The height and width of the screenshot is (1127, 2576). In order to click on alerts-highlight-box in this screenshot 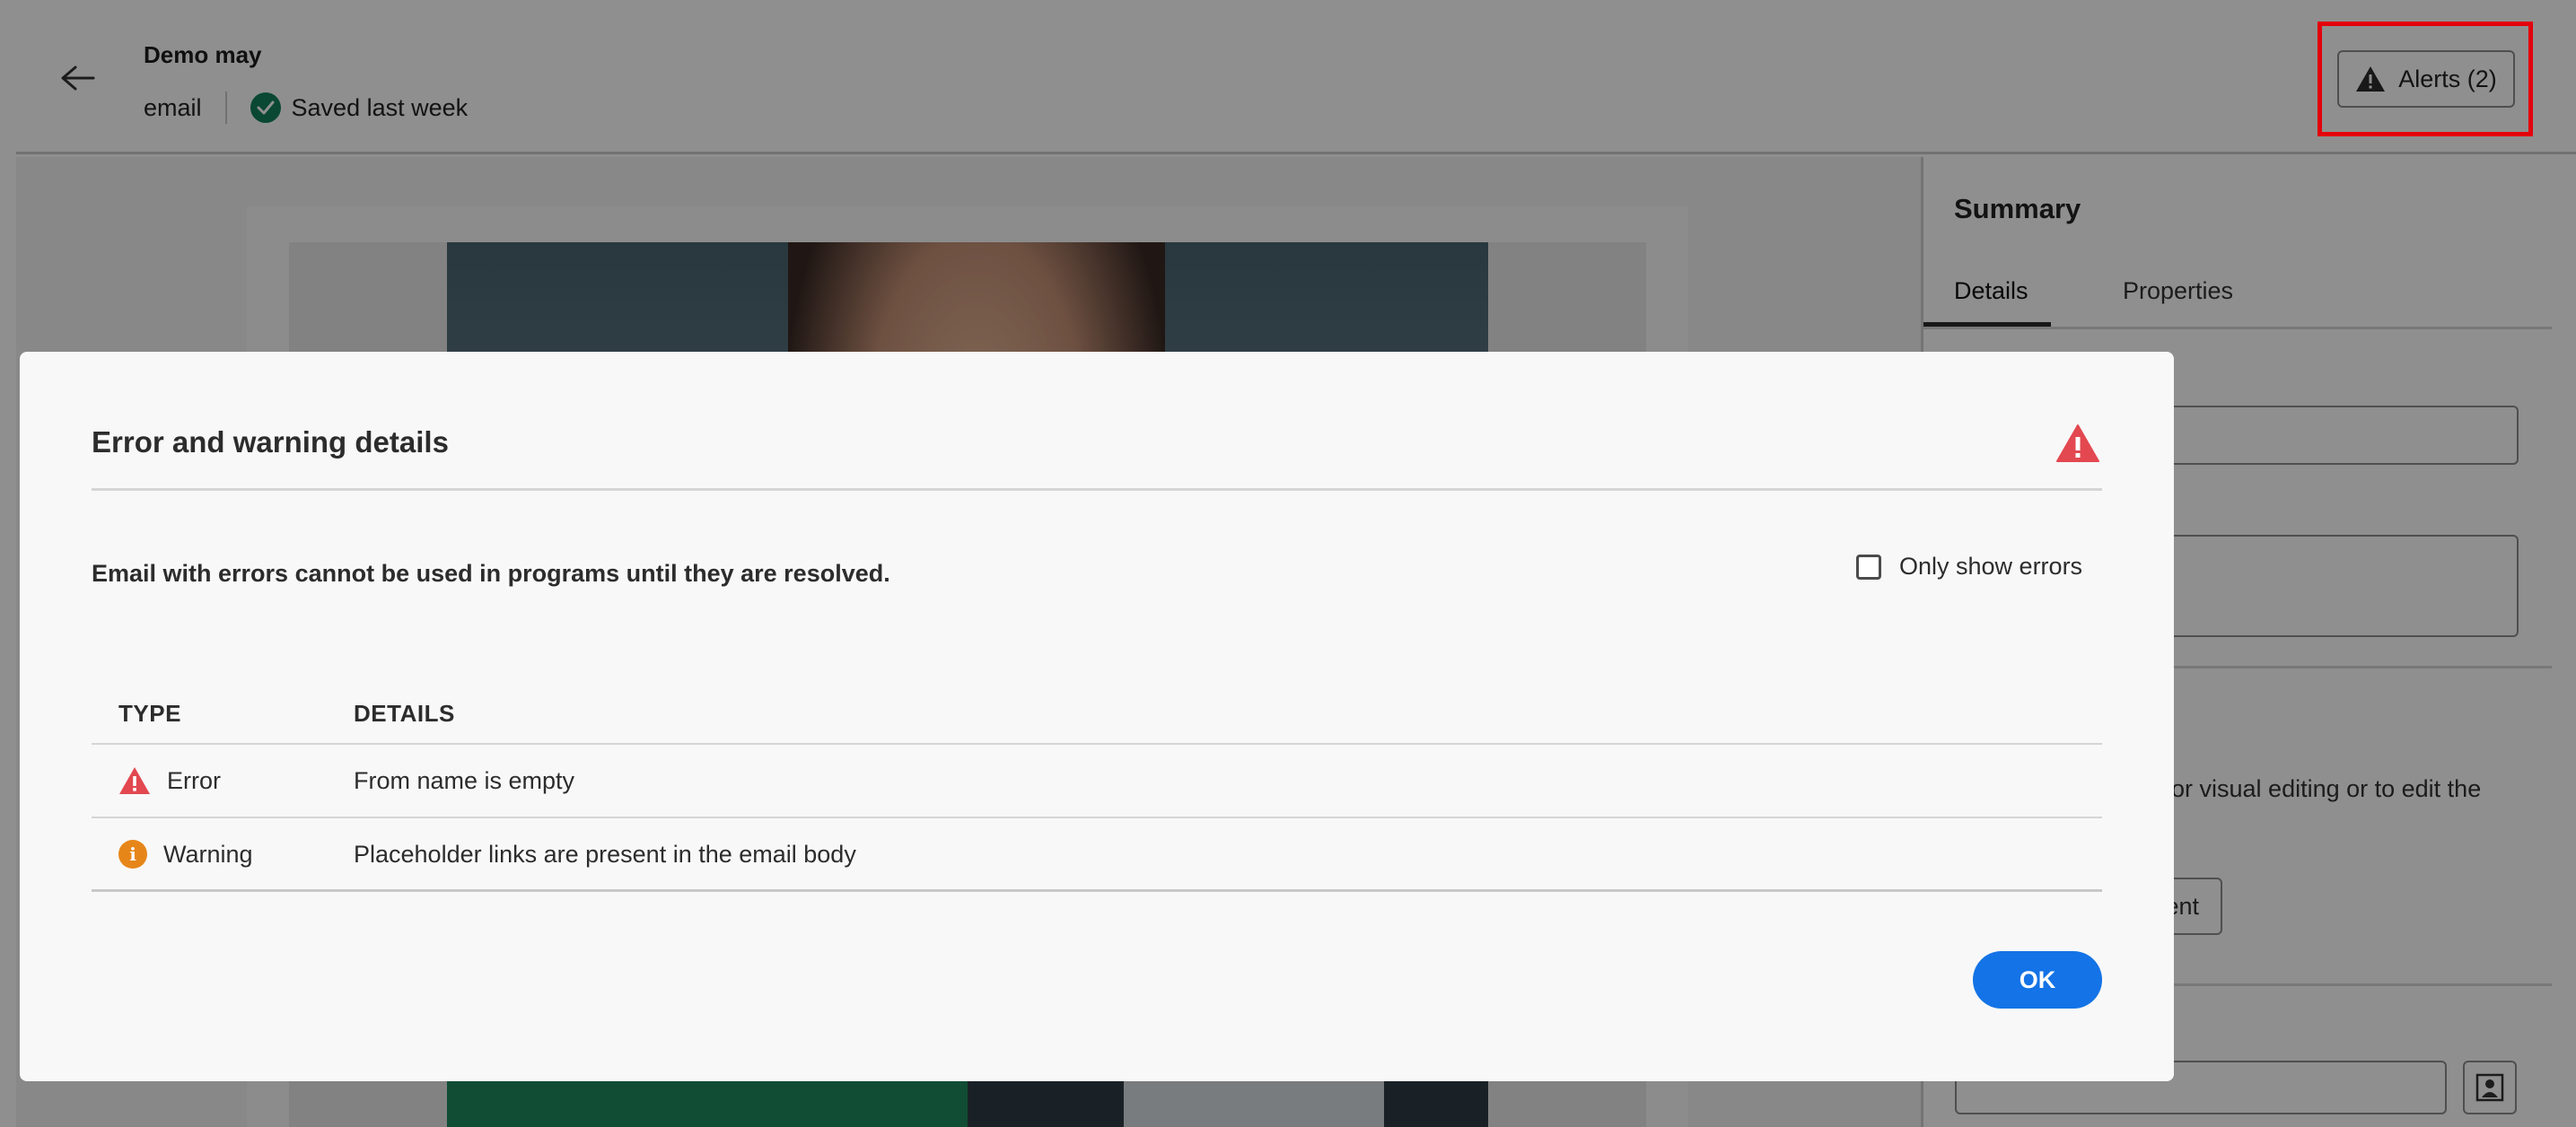, I will do `click(2425, 79)`.